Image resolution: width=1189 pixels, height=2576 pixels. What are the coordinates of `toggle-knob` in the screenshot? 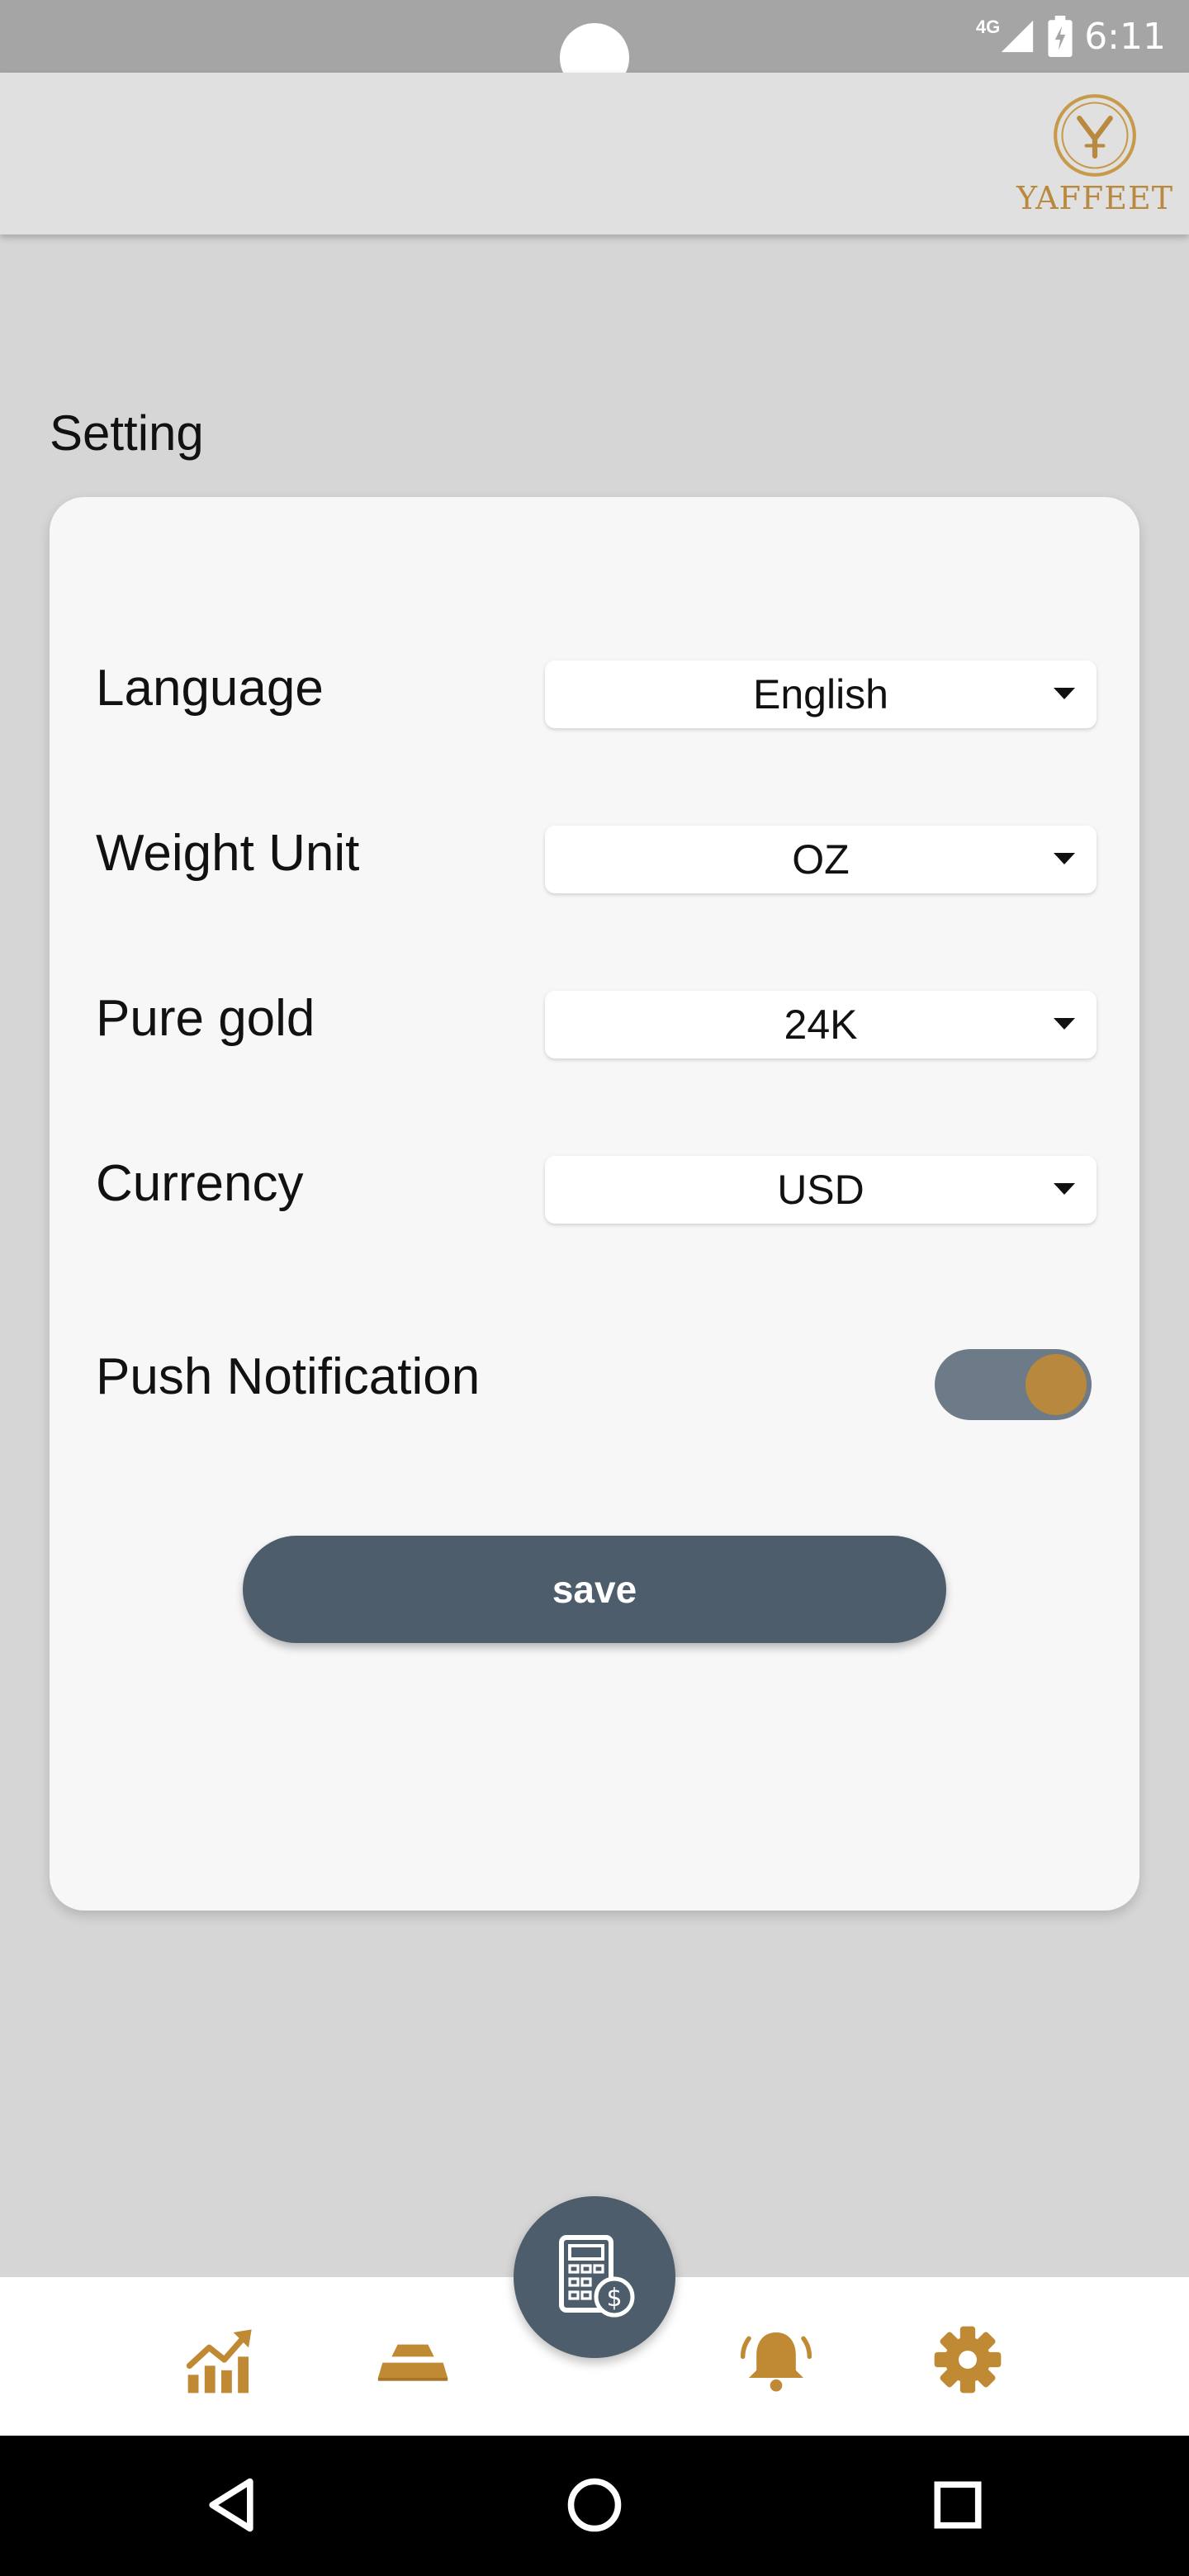 It's located at (1056, 1384).